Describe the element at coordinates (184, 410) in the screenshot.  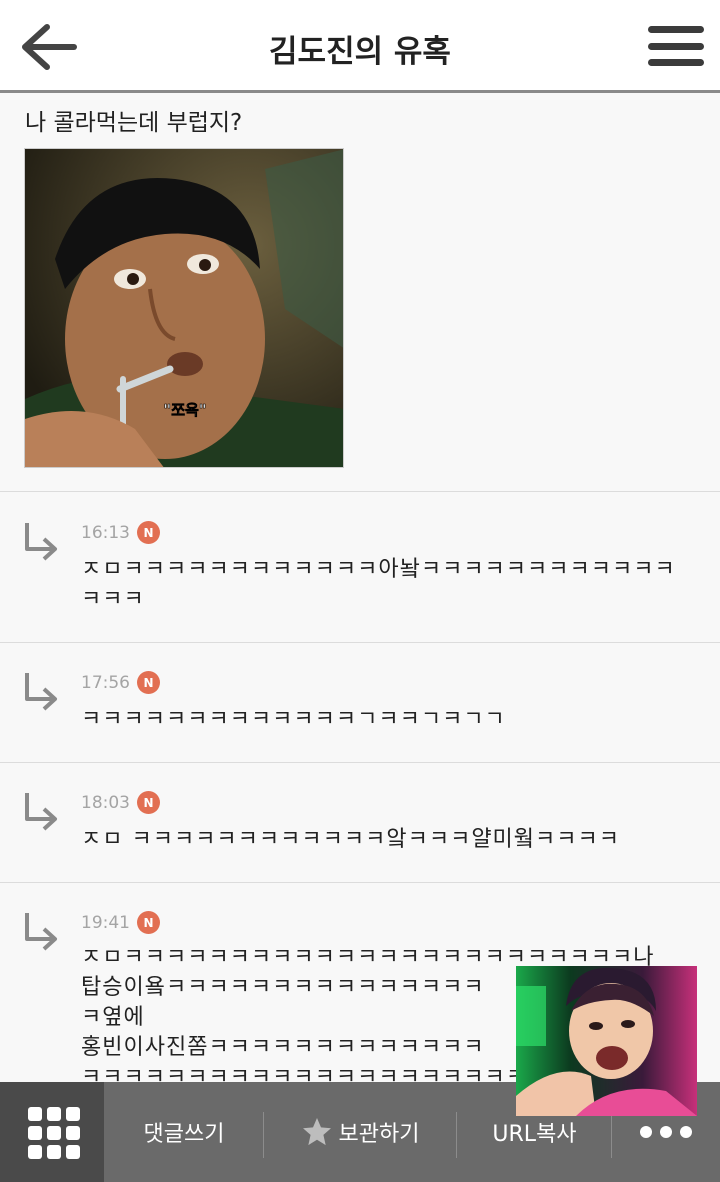
I see `image-caption: "쪼옥"` at that location.